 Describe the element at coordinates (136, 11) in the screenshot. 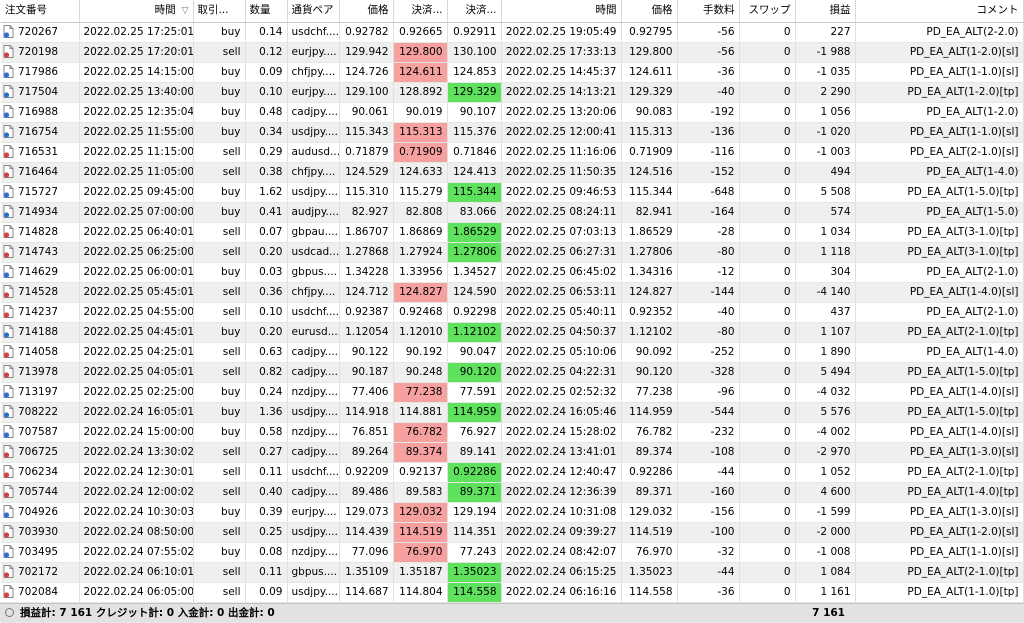

I see `col-open-time-header: 時間 ▽` at that location.